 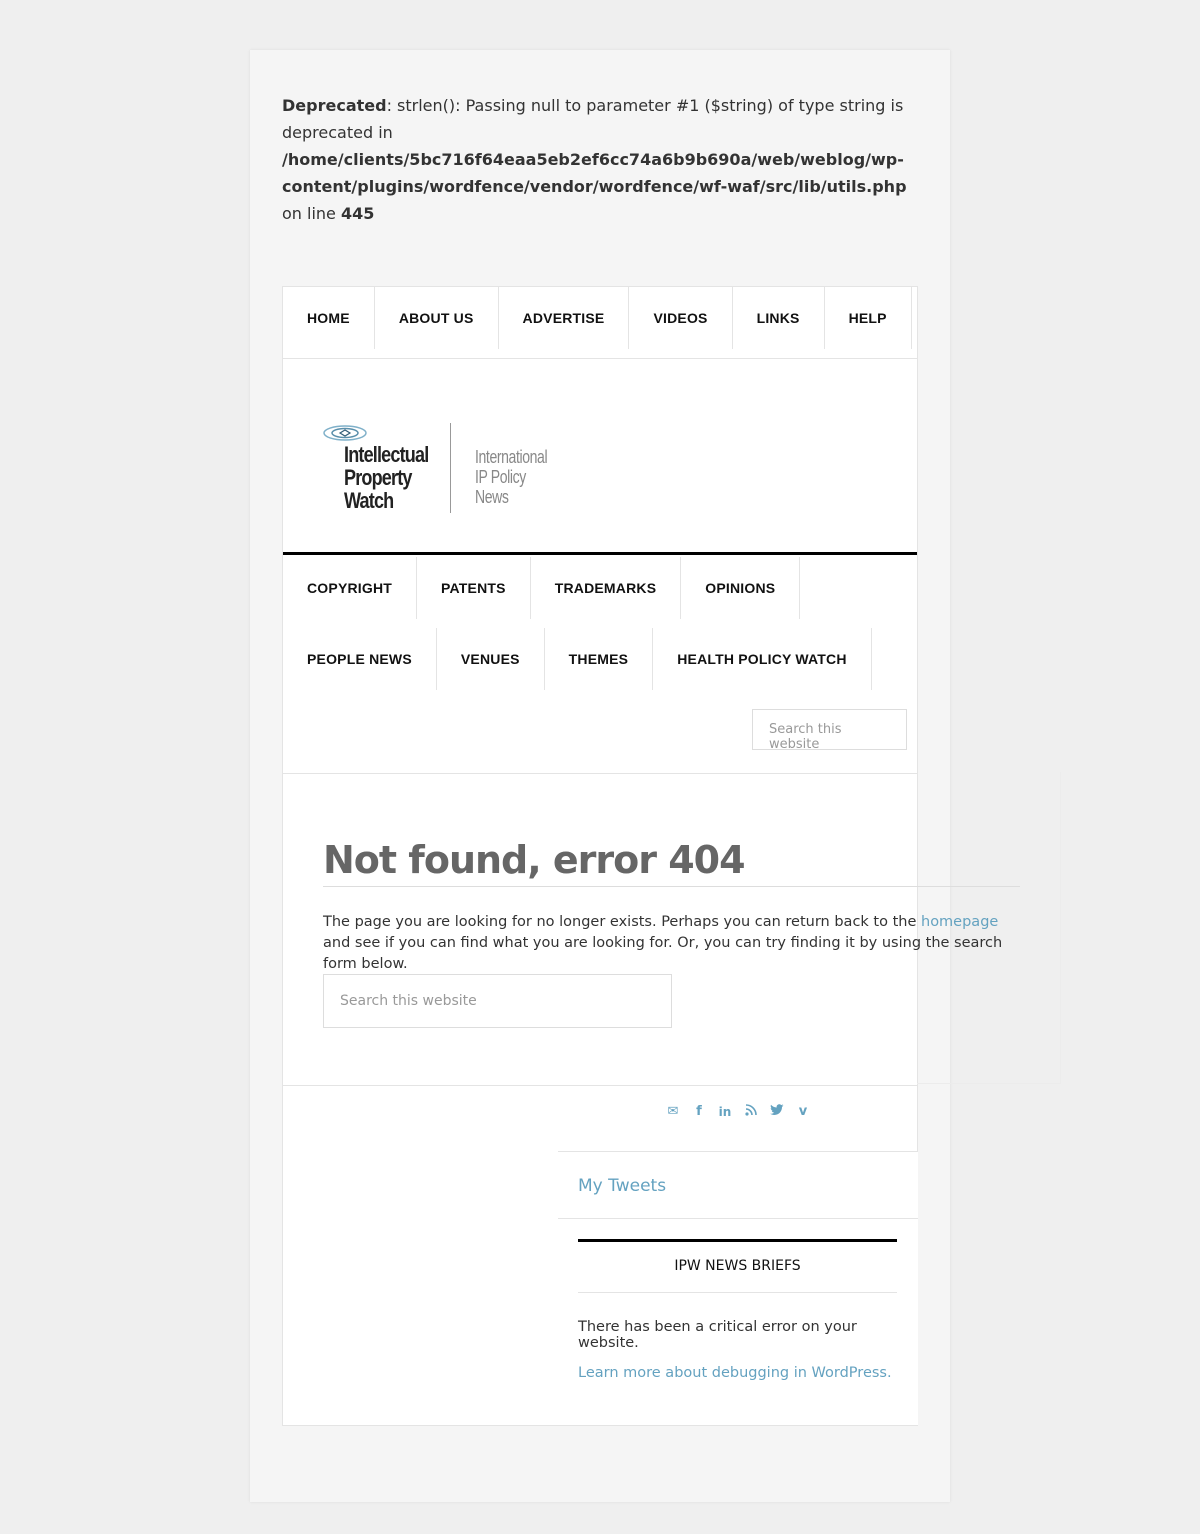 What do you see at coordinates (386, 454) in the screenshot?
I see `logo-name-line1: Intellectual` at bounding box center [386, 454].